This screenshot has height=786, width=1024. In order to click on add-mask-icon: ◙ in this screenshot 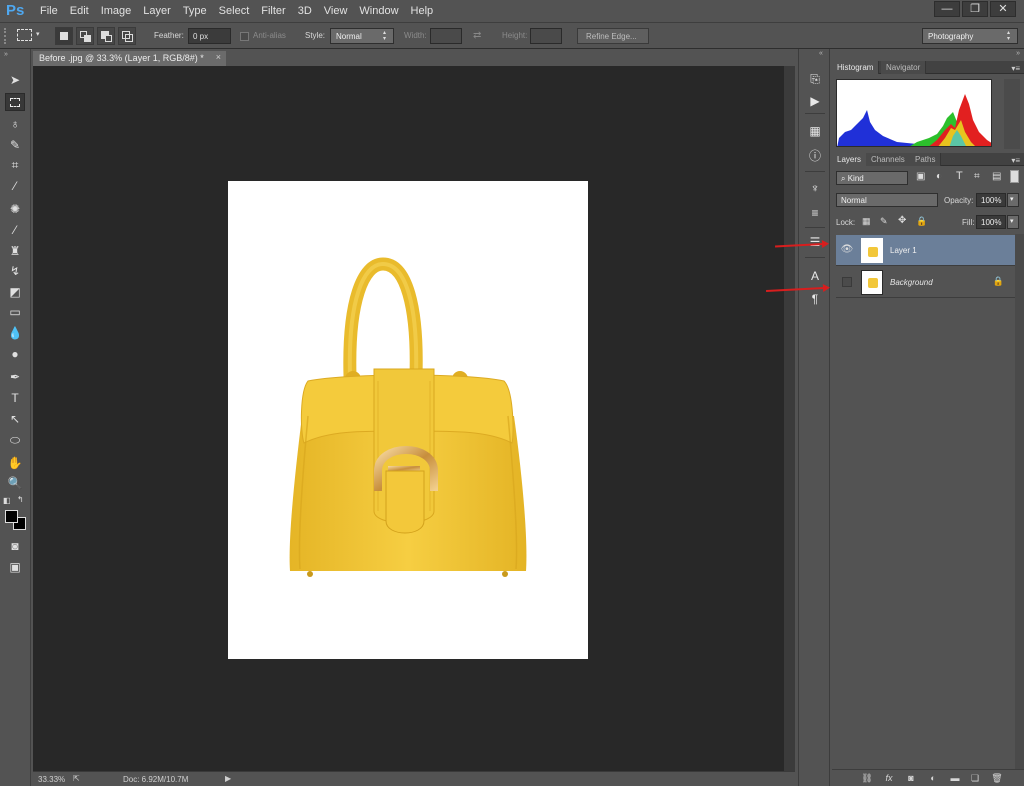, I will do `click(911, 779)`.